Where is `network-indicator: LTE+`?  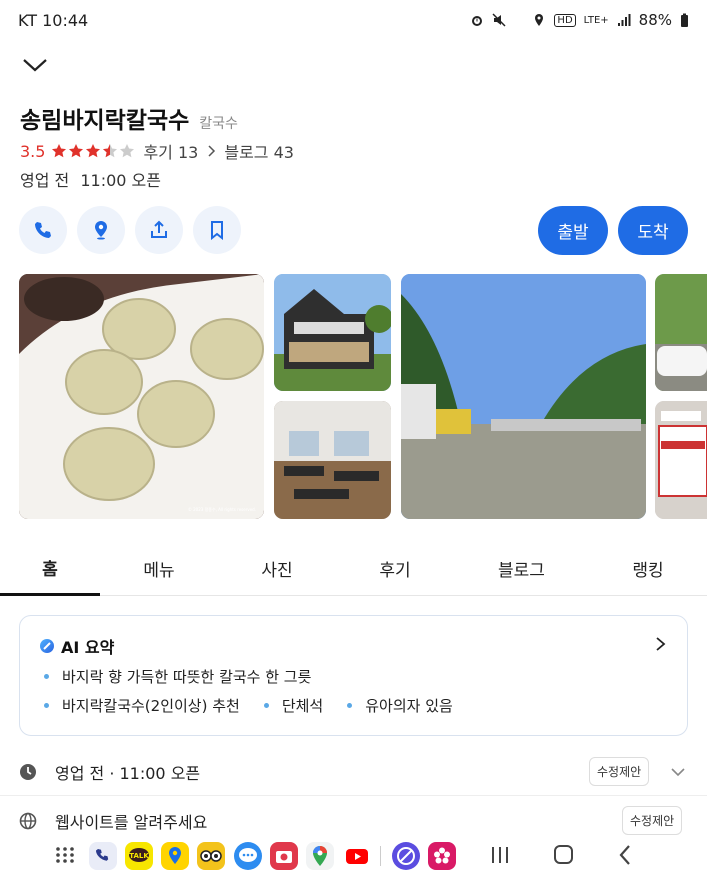 network-indicator: LTE+ is located at coordinates (596, 20).